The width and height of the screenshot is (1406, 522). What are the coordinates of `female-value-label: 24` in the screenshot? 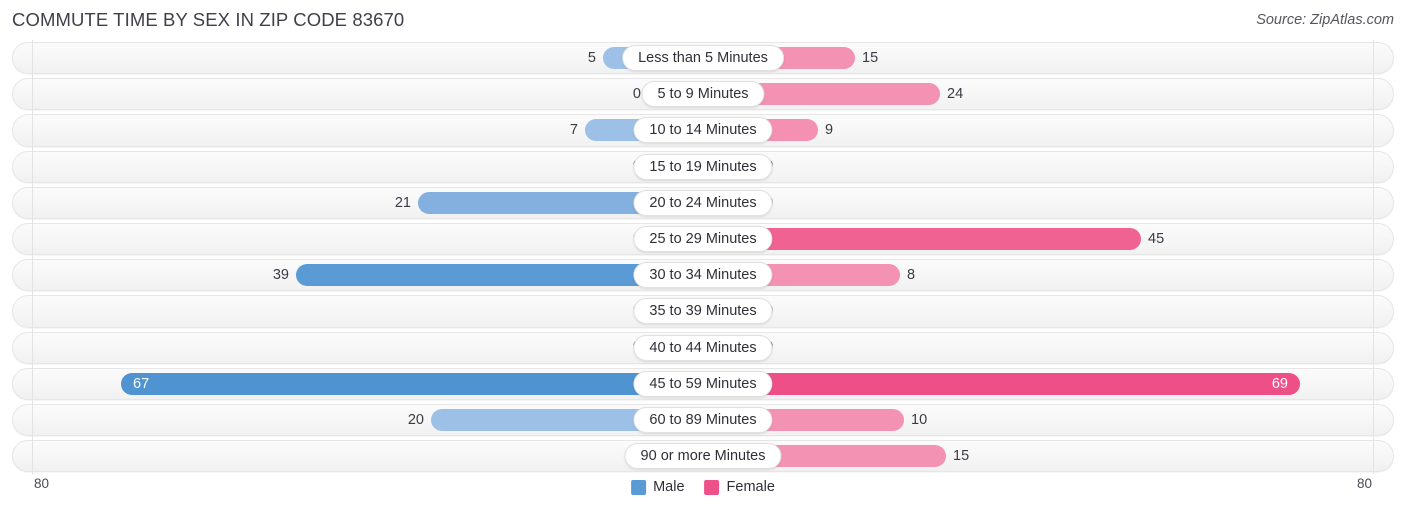 It's located at (955, 94).